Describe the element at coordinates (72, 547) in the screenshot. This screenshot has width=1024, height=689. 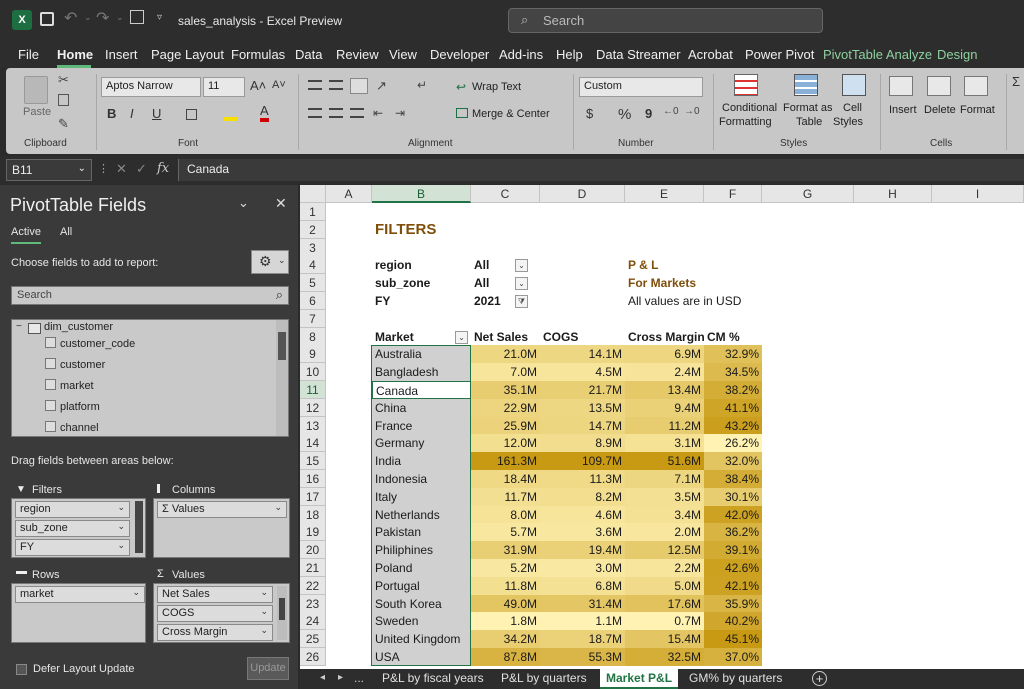
I see `filter-chip-fy: FY ⌄` at that location.